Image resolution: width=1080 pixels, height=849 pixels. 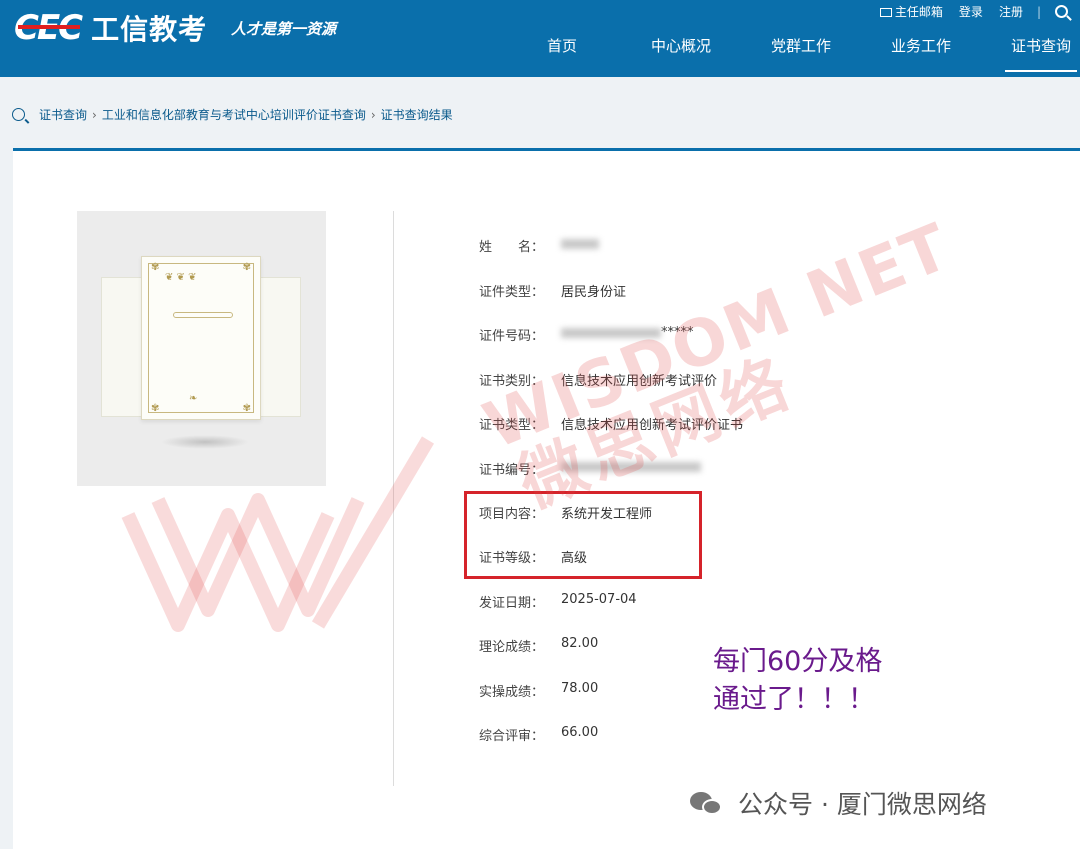 I want to click on mail-link: 主任邮箱, so click(x=911, y=11).